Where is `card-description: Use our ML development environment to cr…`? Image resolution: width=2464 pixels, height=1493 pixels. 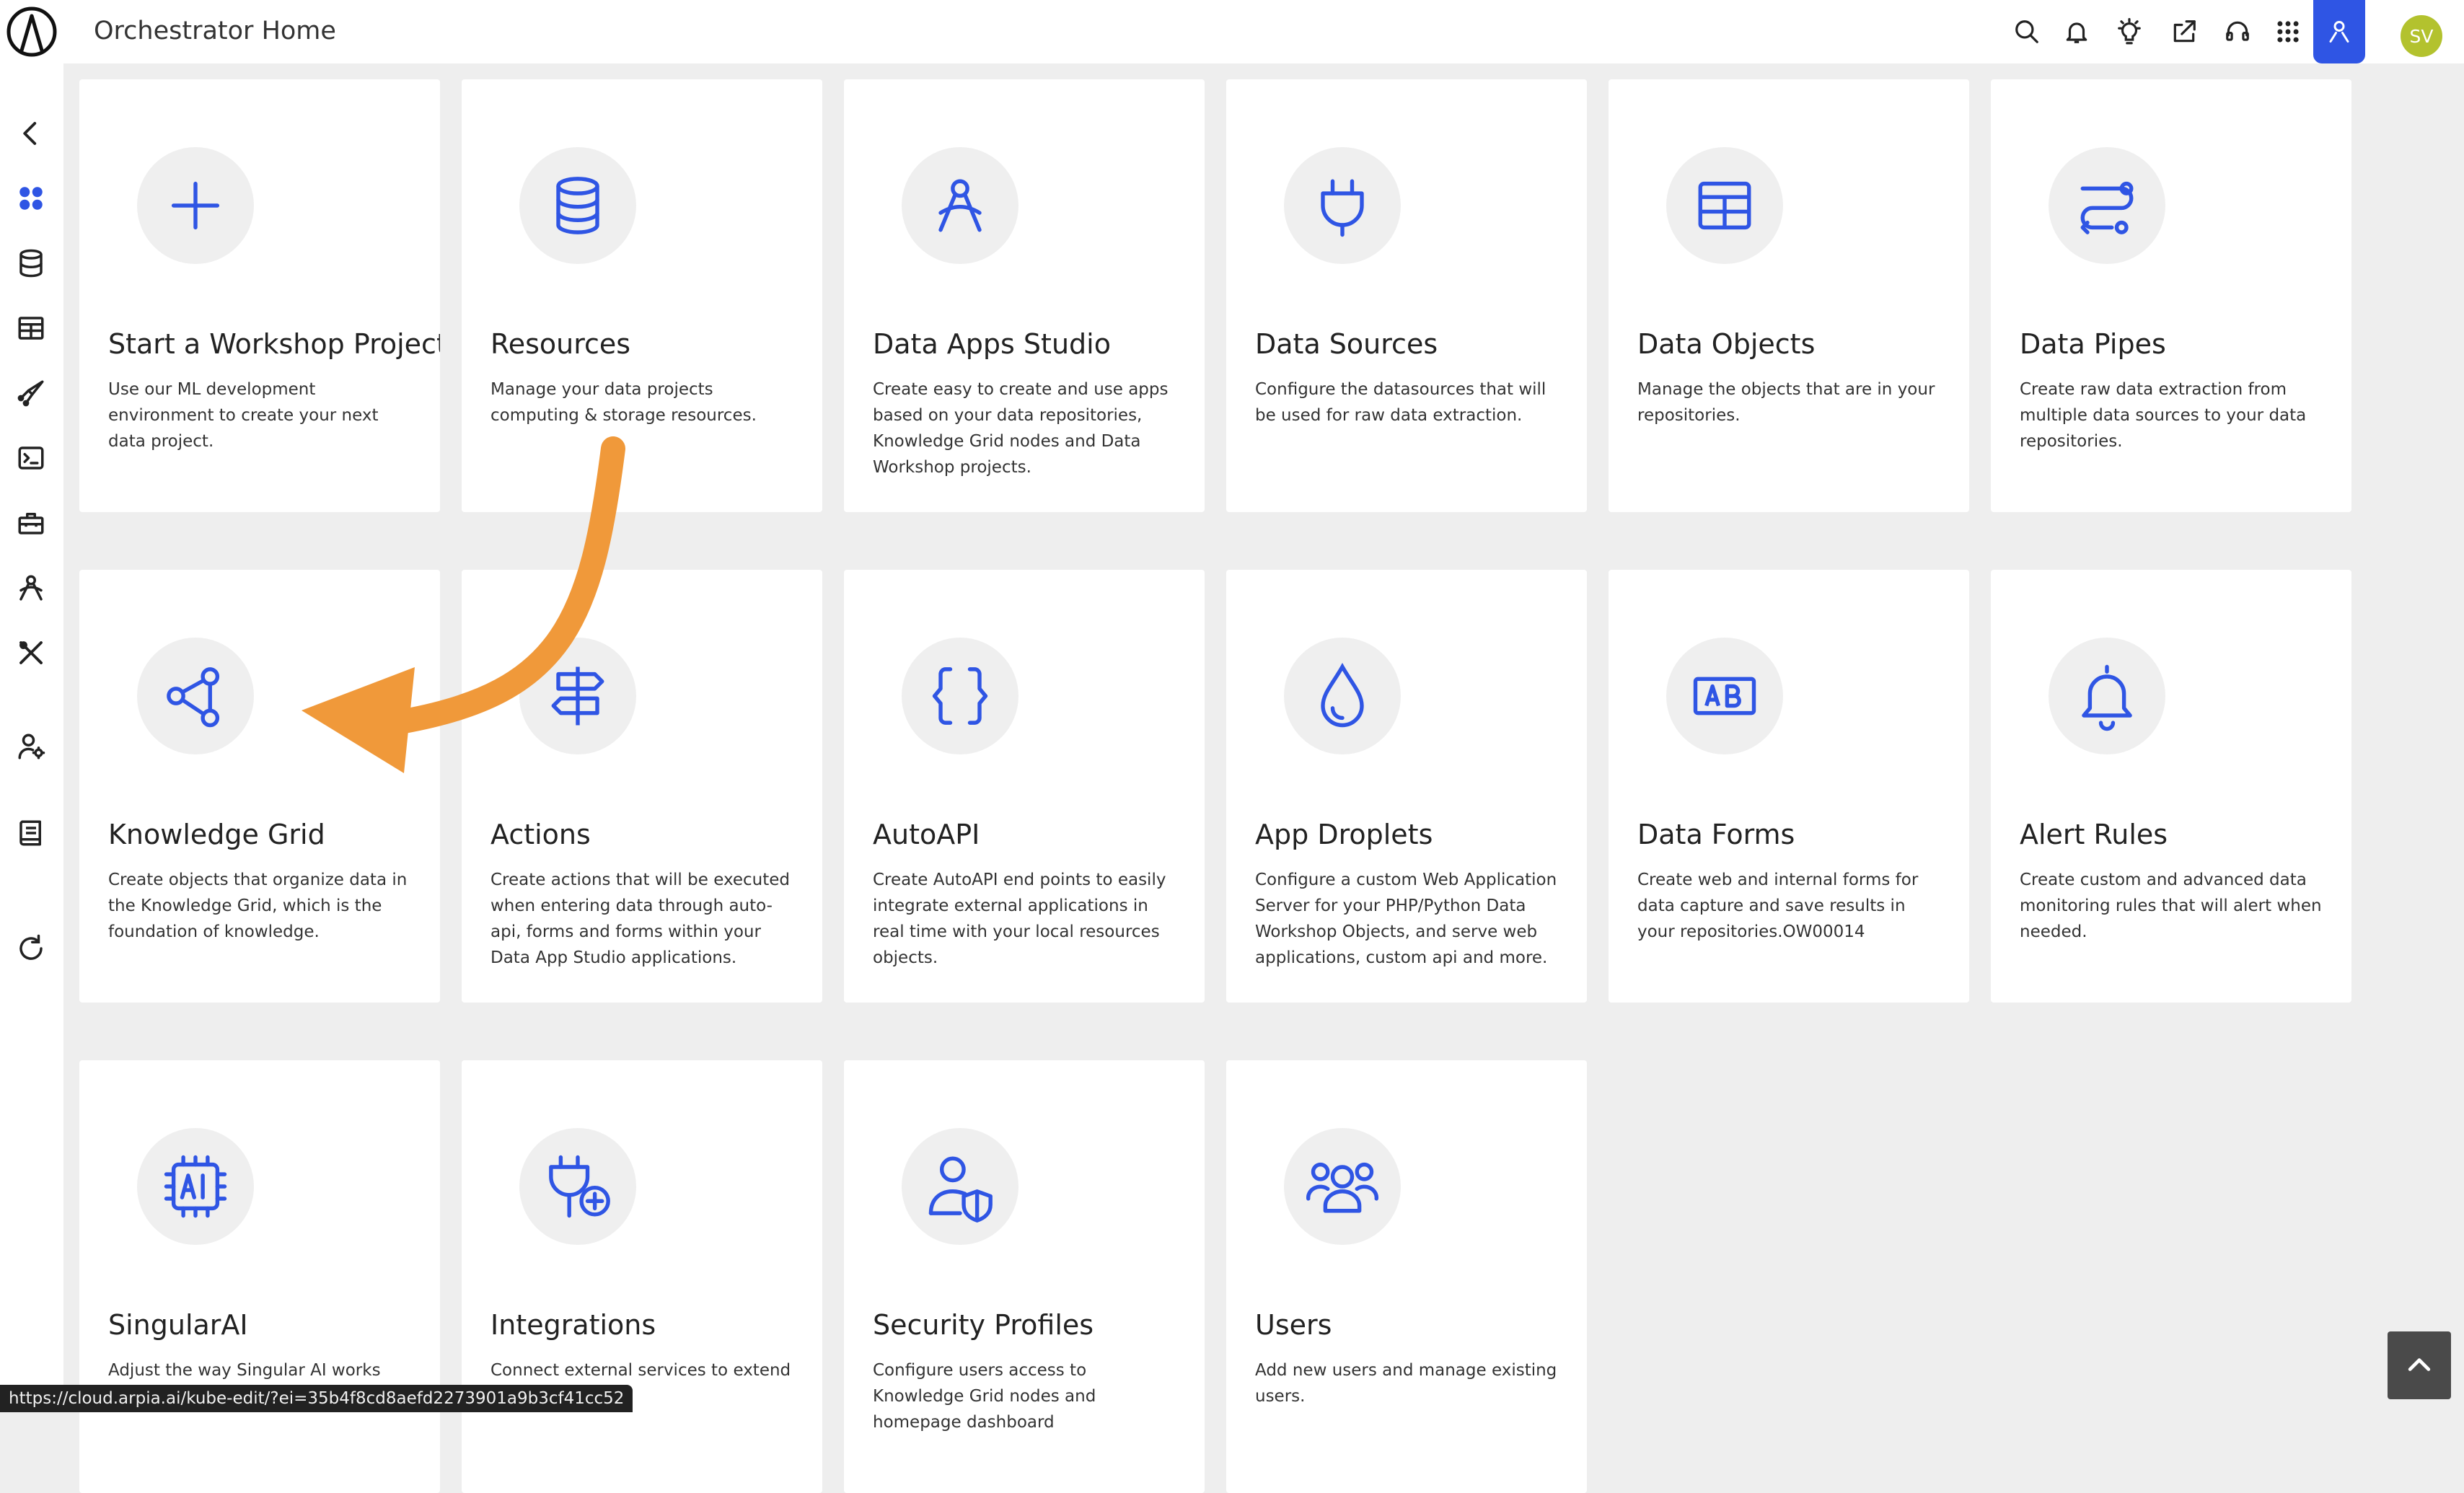 card-description: Use our ML development environment to cr… is located at coordinates (244, 415).